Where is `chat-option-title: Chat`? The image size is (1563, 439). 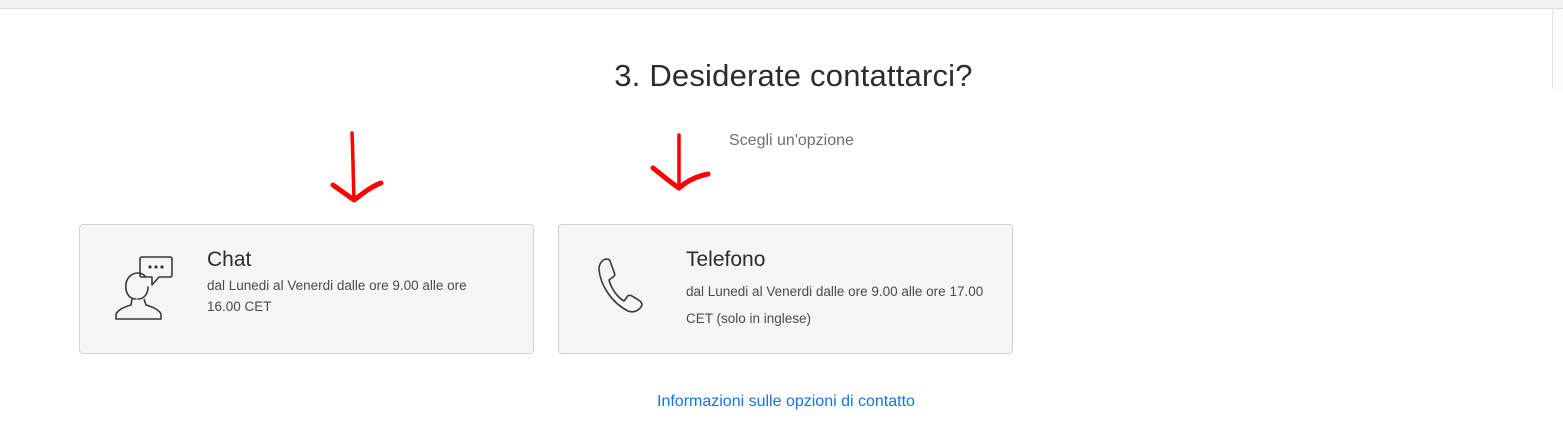
chat-option-title: Chat is located at coordinates (229, 259).